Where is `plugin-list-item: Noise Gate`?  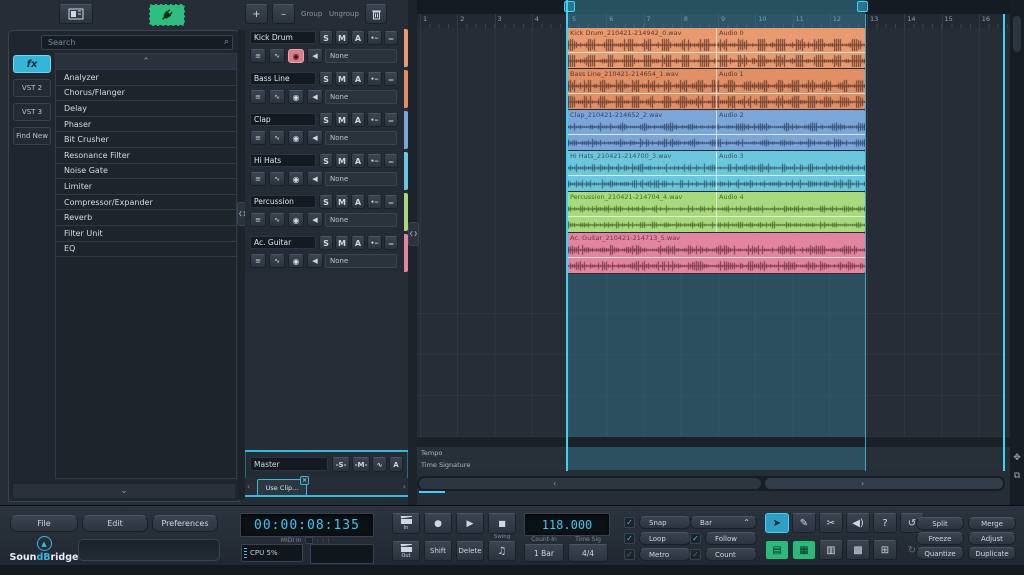 plugin-list-item: Noise Gate is located at coordinates (146, 172).